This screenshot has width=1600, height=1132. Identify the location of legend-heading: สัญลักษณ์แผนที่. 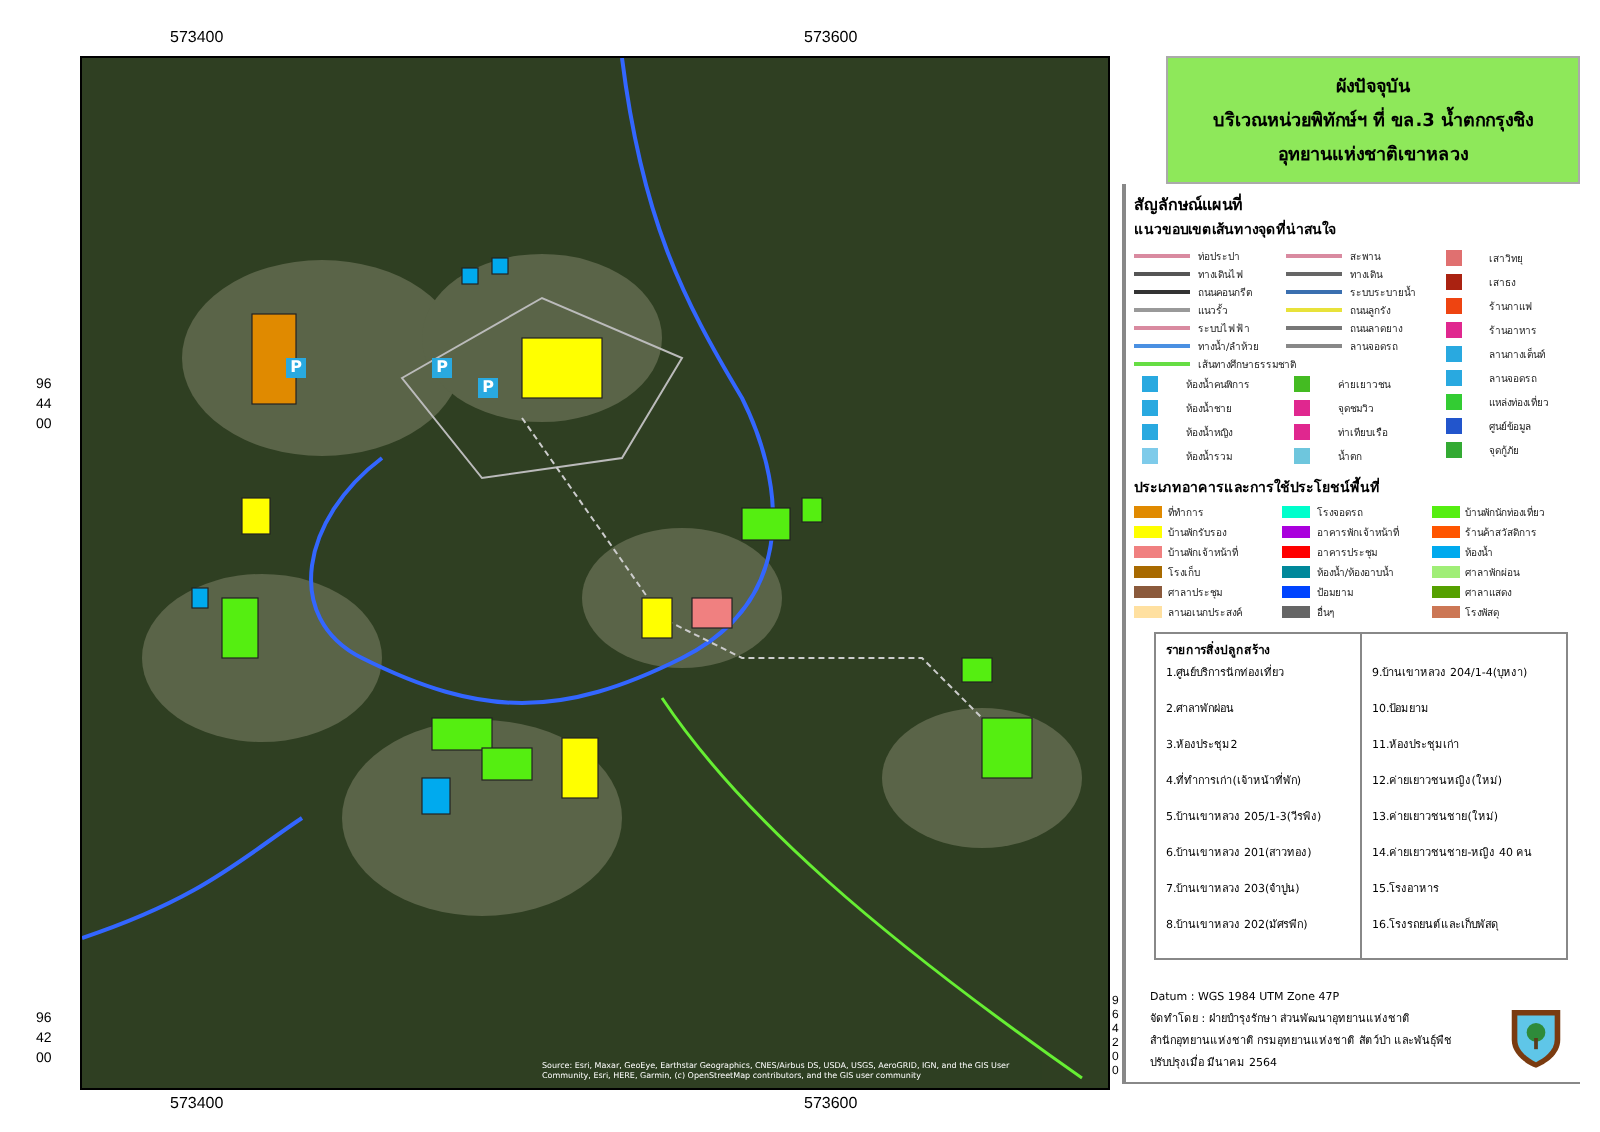
(1189, 205).